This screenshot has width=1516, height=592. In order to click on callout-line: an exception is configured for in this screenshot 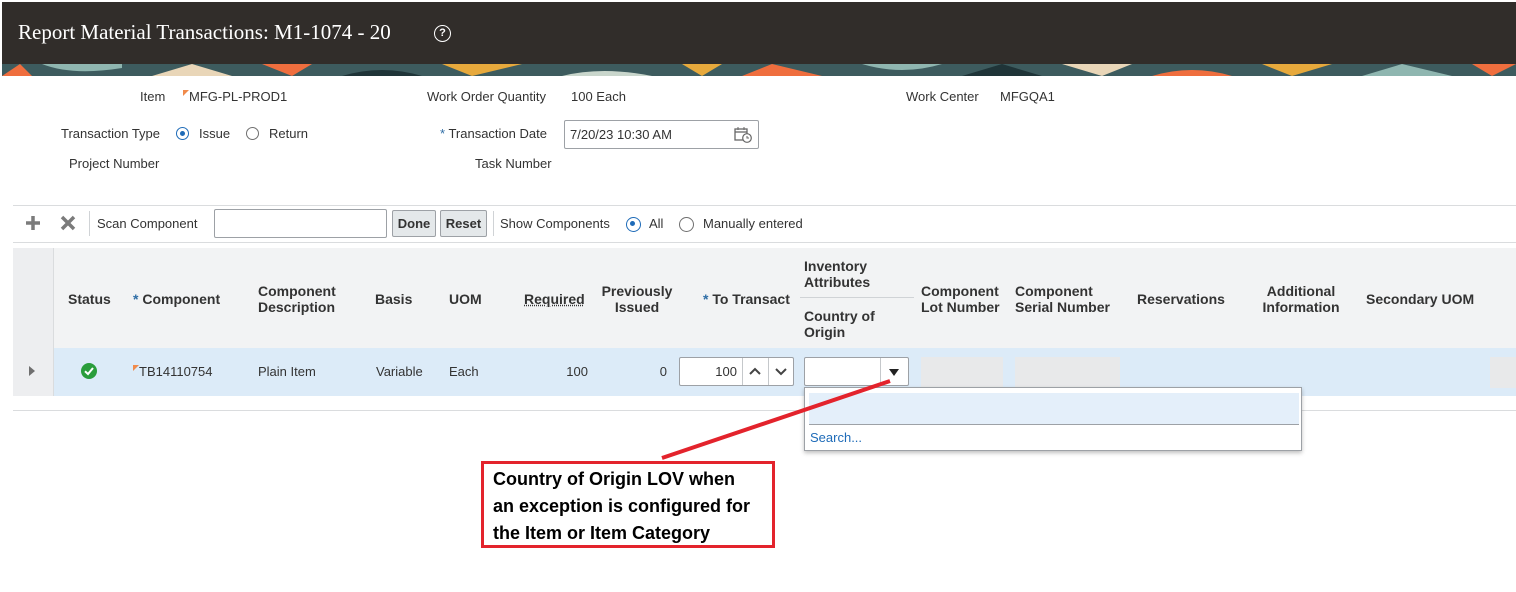, I will do `click(622, 506)`.